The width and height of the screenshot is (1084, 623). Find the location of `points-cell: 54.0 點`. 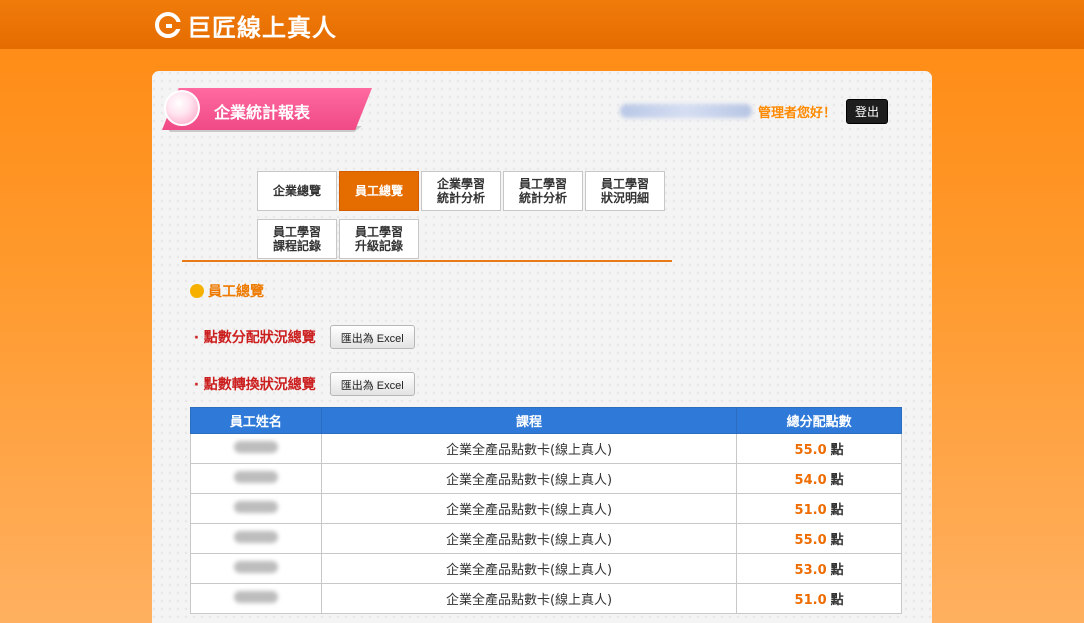

points-cell: 54.0 點 is located at coordinates (819, 478).